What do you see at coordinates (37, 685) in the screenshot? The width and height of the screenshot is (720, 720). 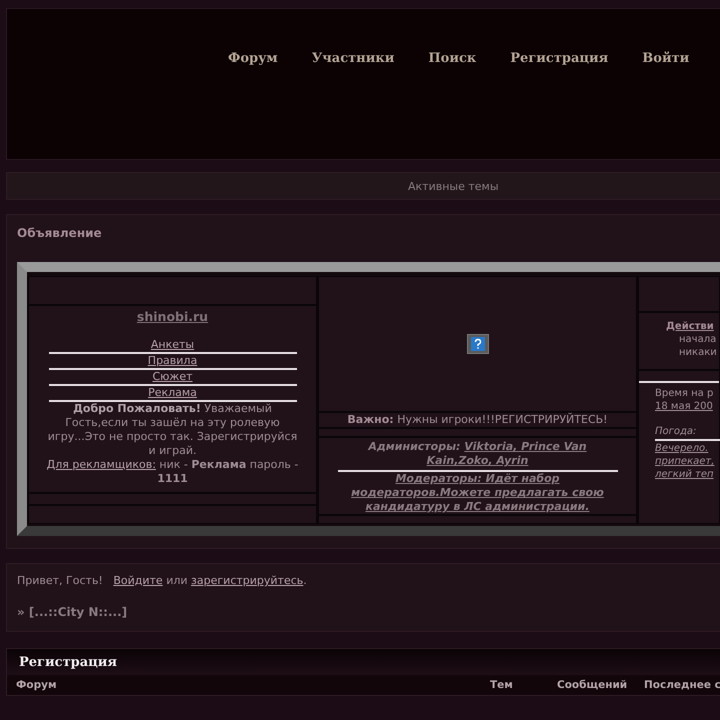 I see `column-header: Форум` at bounding box center [37, 685].